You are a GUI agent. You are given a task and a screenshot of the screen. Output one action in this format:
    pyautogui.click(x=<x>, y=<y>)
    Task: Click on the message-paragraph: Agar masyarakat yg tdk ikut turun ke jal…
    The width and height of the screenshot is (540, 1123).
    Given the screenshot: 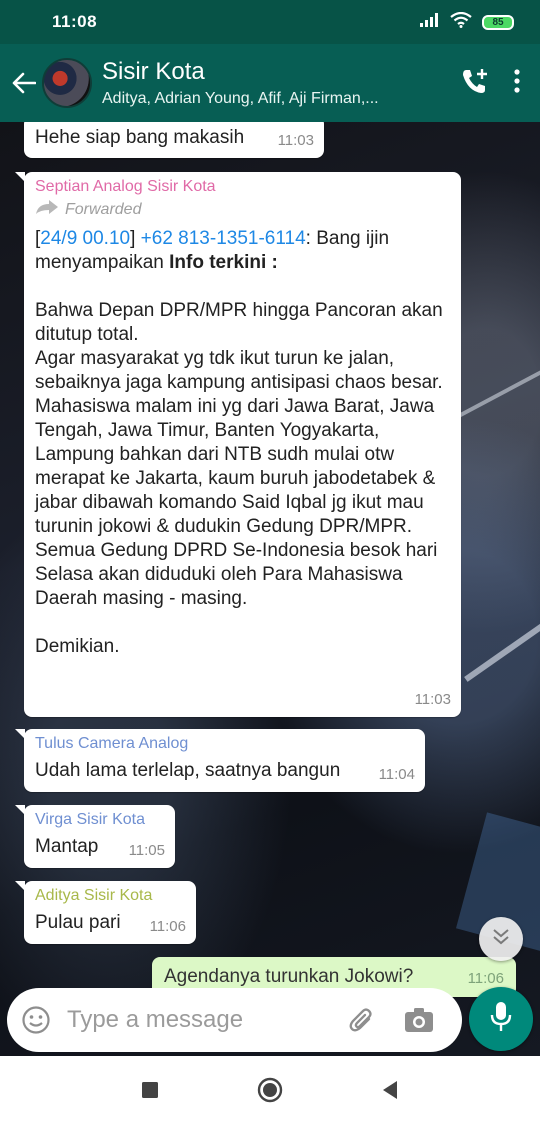 What is the action you would take?
    pyautogui.click(x=239, y=370)
    